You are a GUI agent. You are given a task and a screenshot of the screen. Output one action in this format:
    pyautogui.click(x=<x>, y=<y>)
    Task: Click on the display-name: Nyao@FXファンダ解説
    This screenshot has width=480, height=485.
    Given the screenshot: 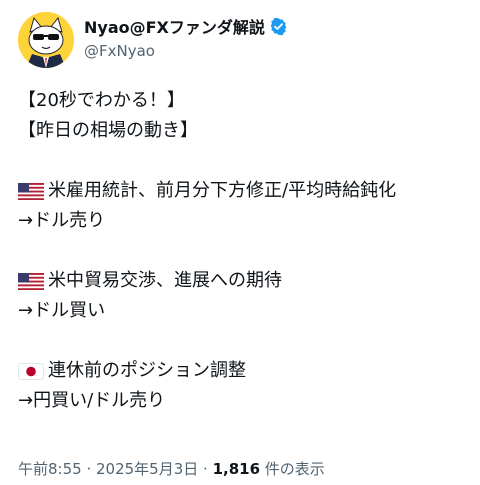 What is the action you would take?
    pyautogui.click(x=174, y=26)
    